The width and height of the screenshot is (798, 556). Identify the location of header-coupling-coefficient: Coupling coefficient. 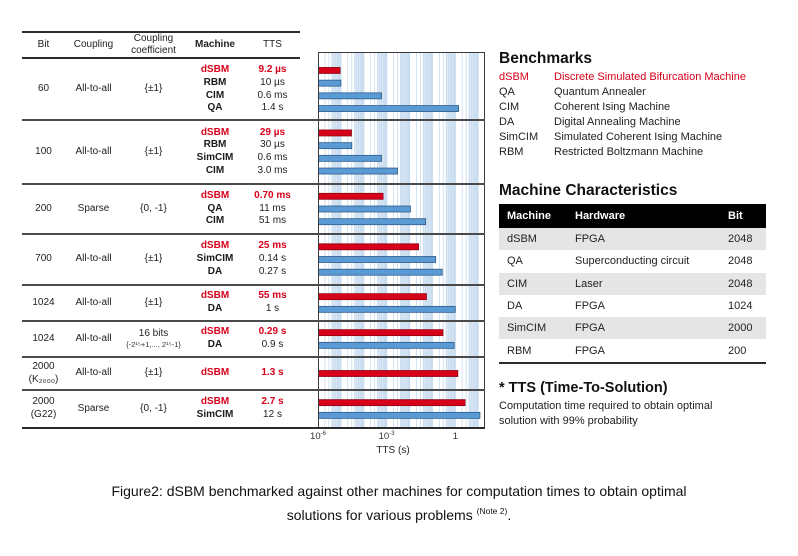
(153, 45).